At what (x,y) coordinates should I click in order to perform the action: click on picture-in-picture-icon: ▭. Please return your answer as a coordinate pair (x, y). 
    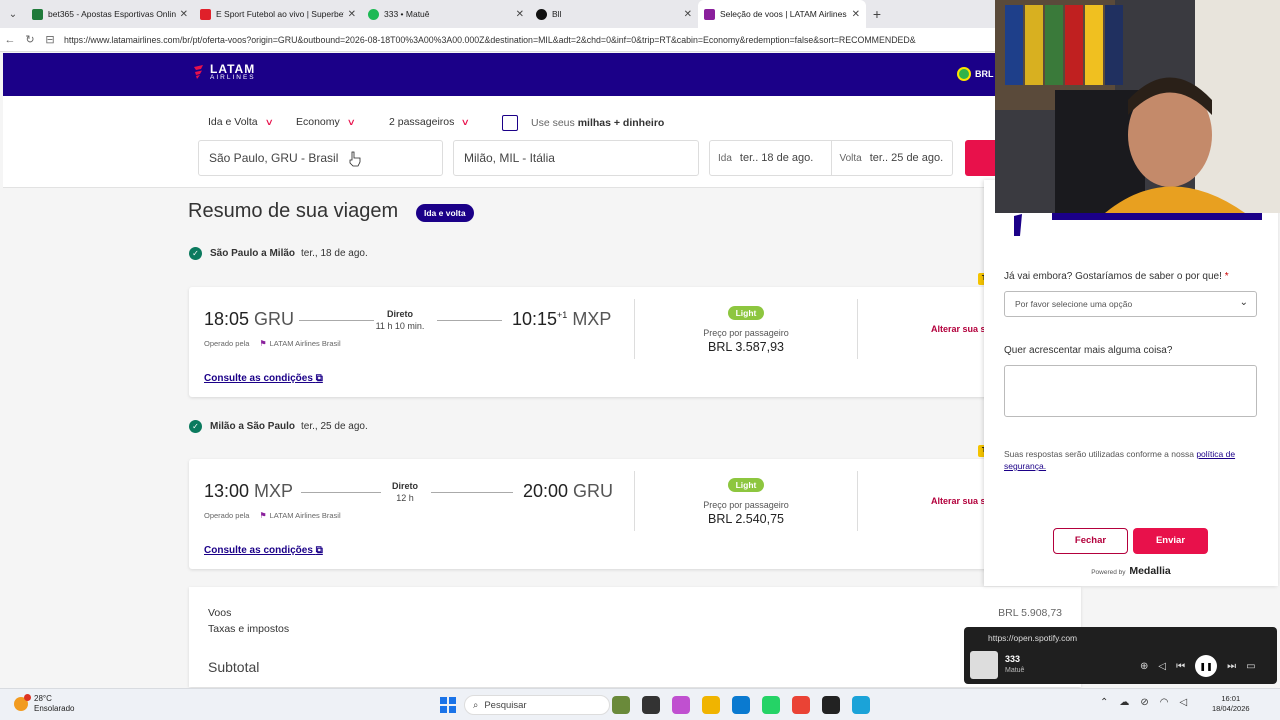
    Looking at the image, I should click on (1250, 666).